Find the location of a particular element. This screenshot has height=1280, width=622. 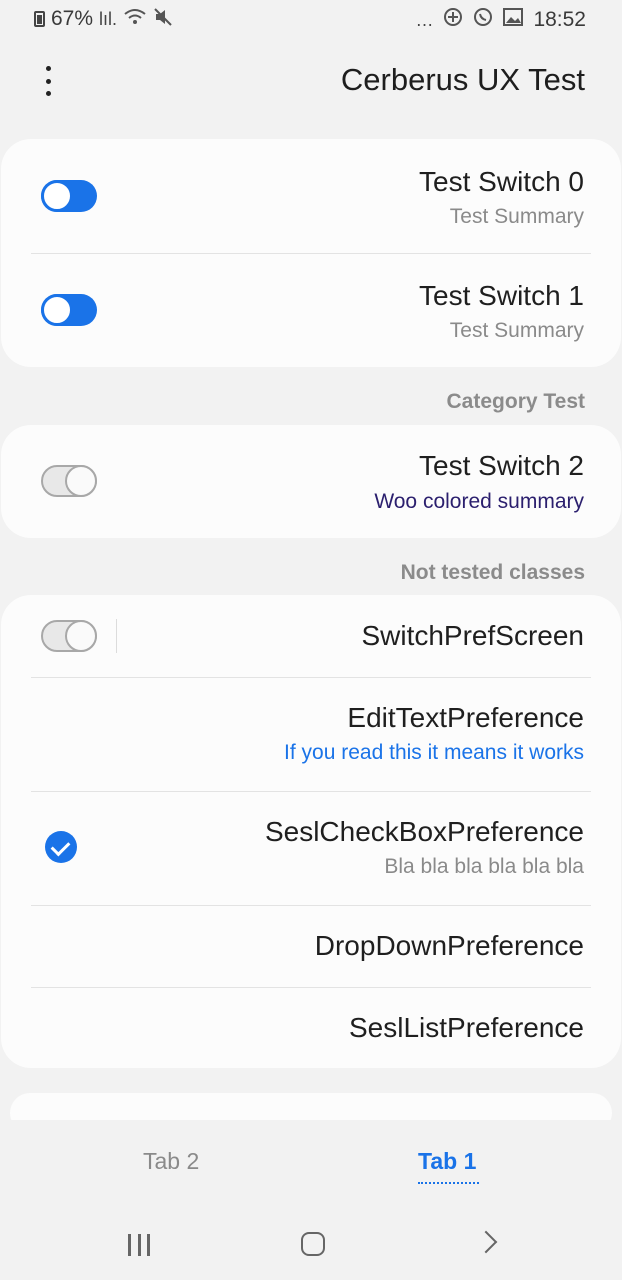

switch-preference-row: Test Switch 1 Test Summary is located at coordinates (311, 310).